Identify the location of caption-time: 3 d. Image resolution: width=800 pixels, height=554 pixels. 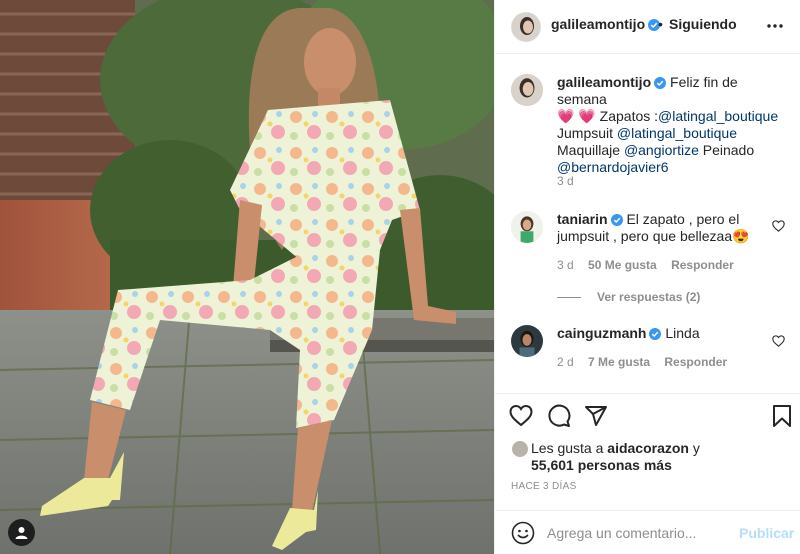
(565, 181).